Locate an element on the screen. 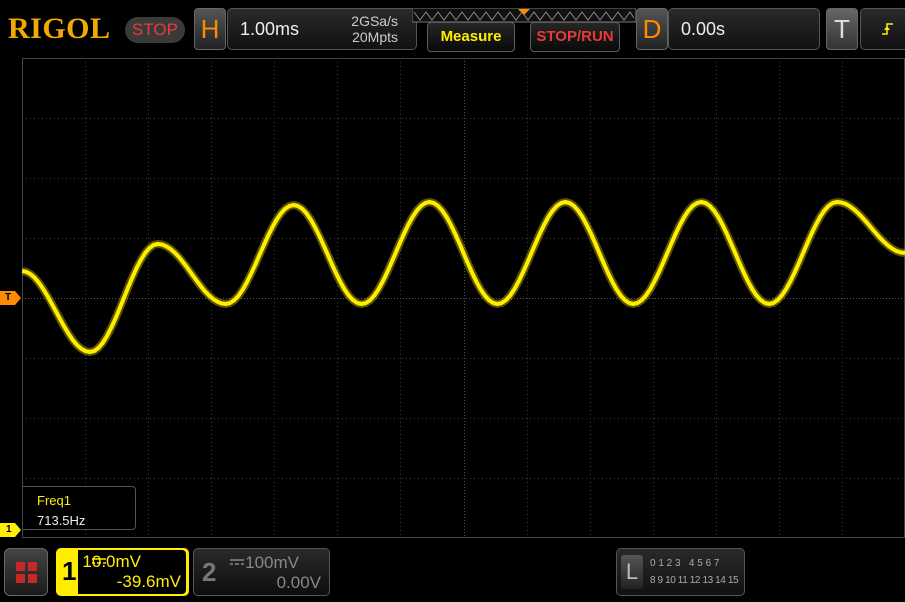  channel1-panel: 1 10.0mV -39.6mV is located at coordinates (122, 572).